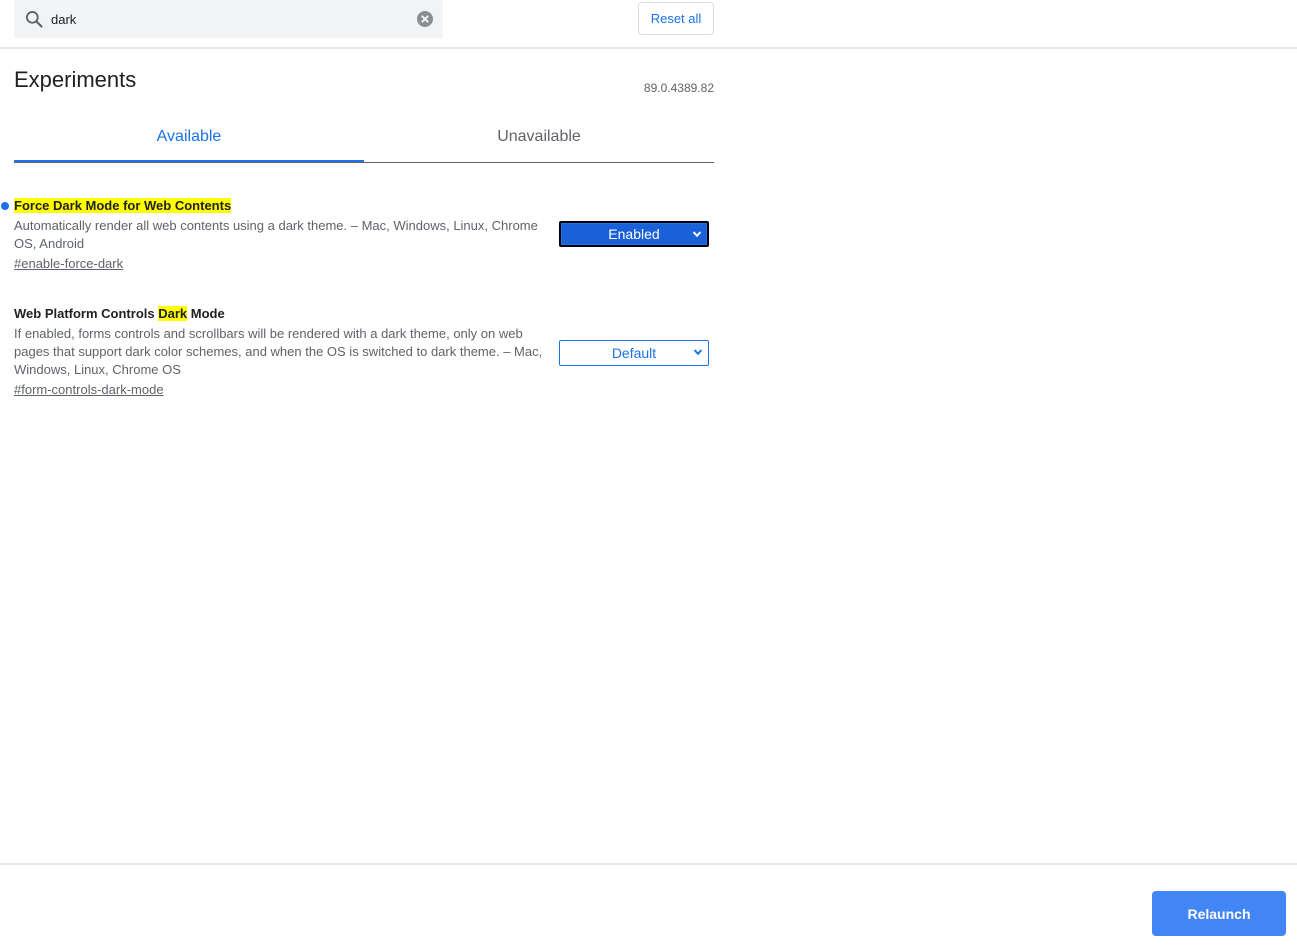 The height and width of the screenshot is (946, 1297). What do you see at coordinates (34, 19) in the screenshot?
I see `search-icon` at bounding box center [34, 19].